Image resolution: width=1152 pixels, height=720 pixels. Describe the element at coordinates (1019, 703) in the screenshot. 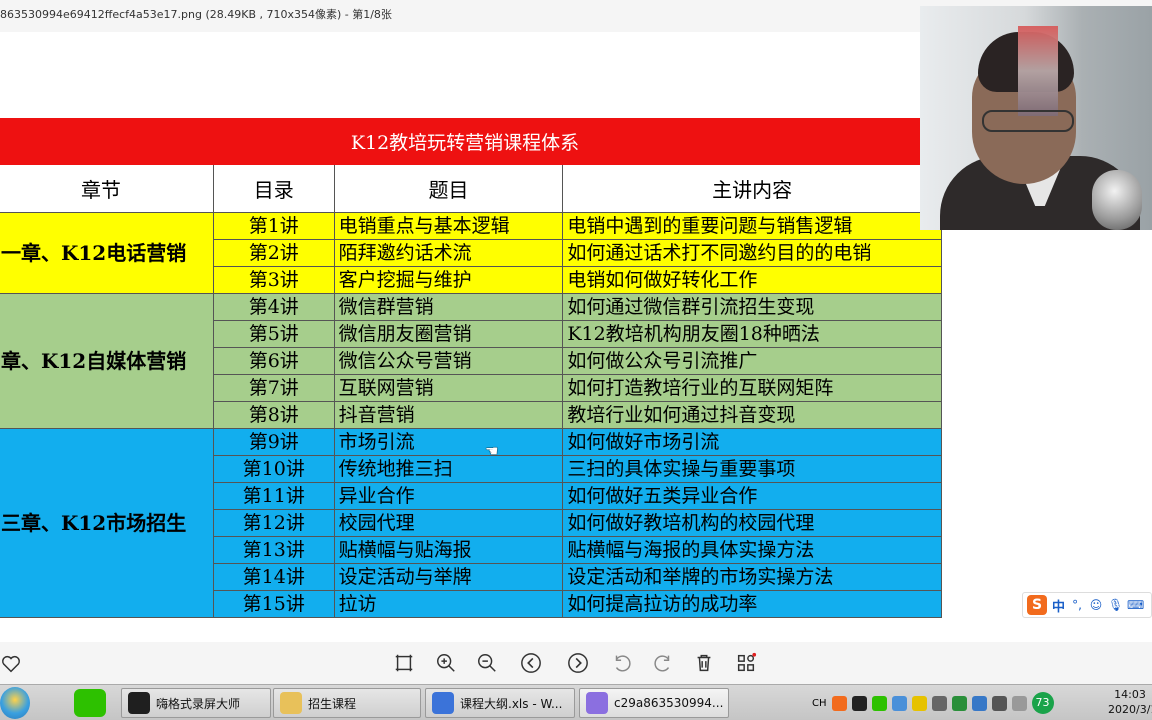

I see `power-tray-icon` at that location.